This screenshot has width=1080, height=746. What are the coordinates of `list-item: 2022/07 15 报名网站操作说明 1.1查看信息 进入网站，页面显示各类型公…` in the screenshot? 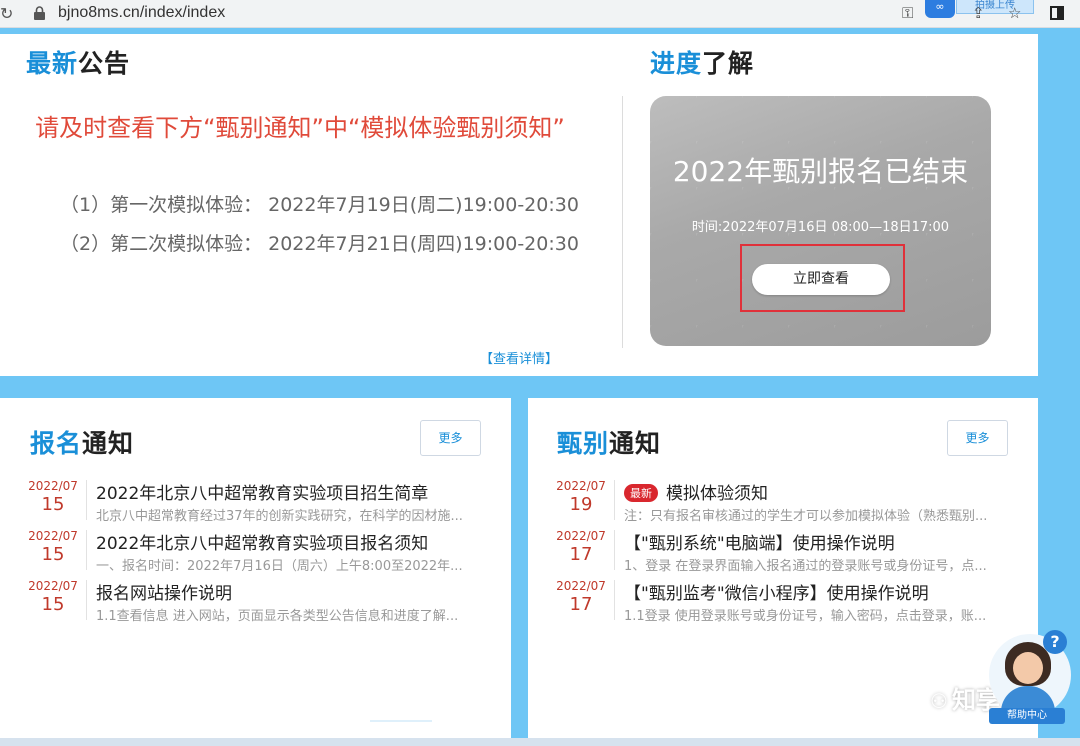 It's located at (255, 603).